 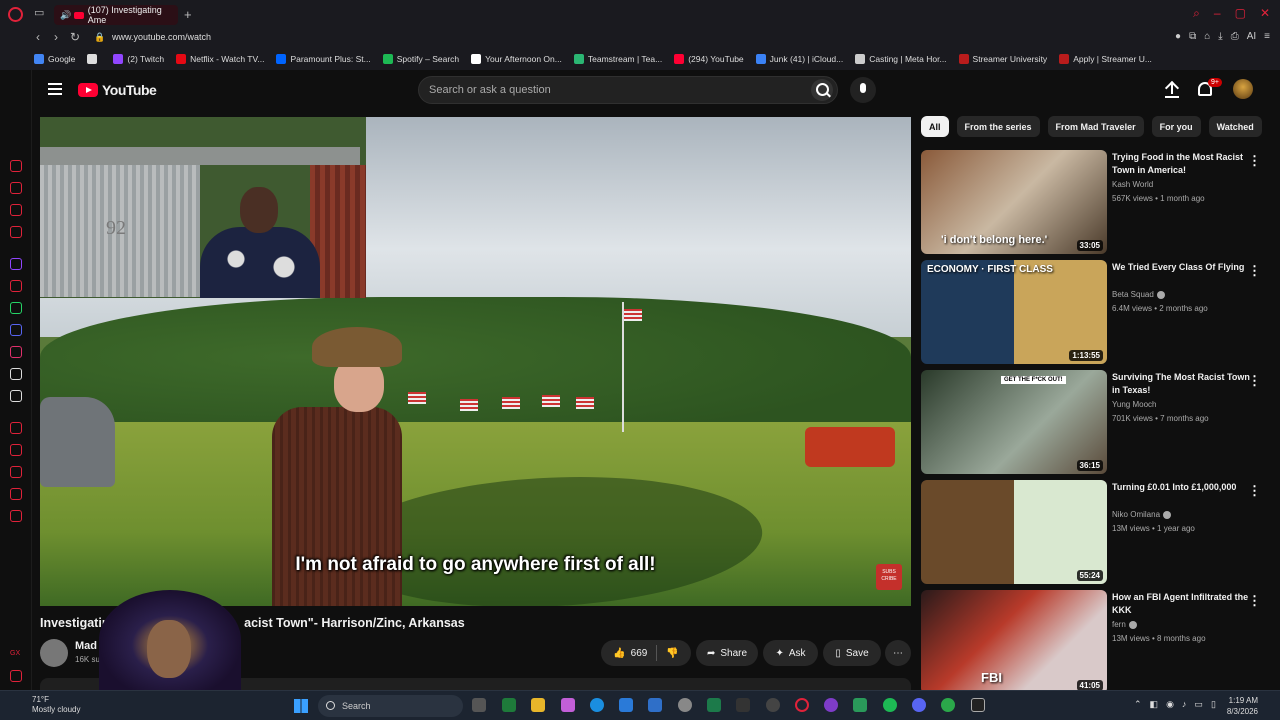 What do you see at coordinates (16, 676) in the screenshot?
I see `sidebar-more-icon` at bounding box center [16, 676].